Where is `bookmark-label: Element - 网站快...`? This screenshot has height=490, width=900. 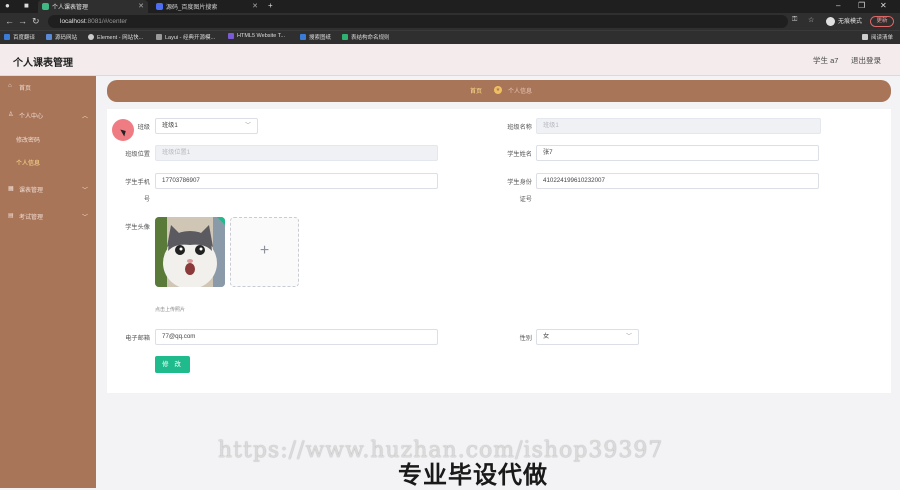 bookmark-label: Element - 网站快... is located at coordinates (120, 38).